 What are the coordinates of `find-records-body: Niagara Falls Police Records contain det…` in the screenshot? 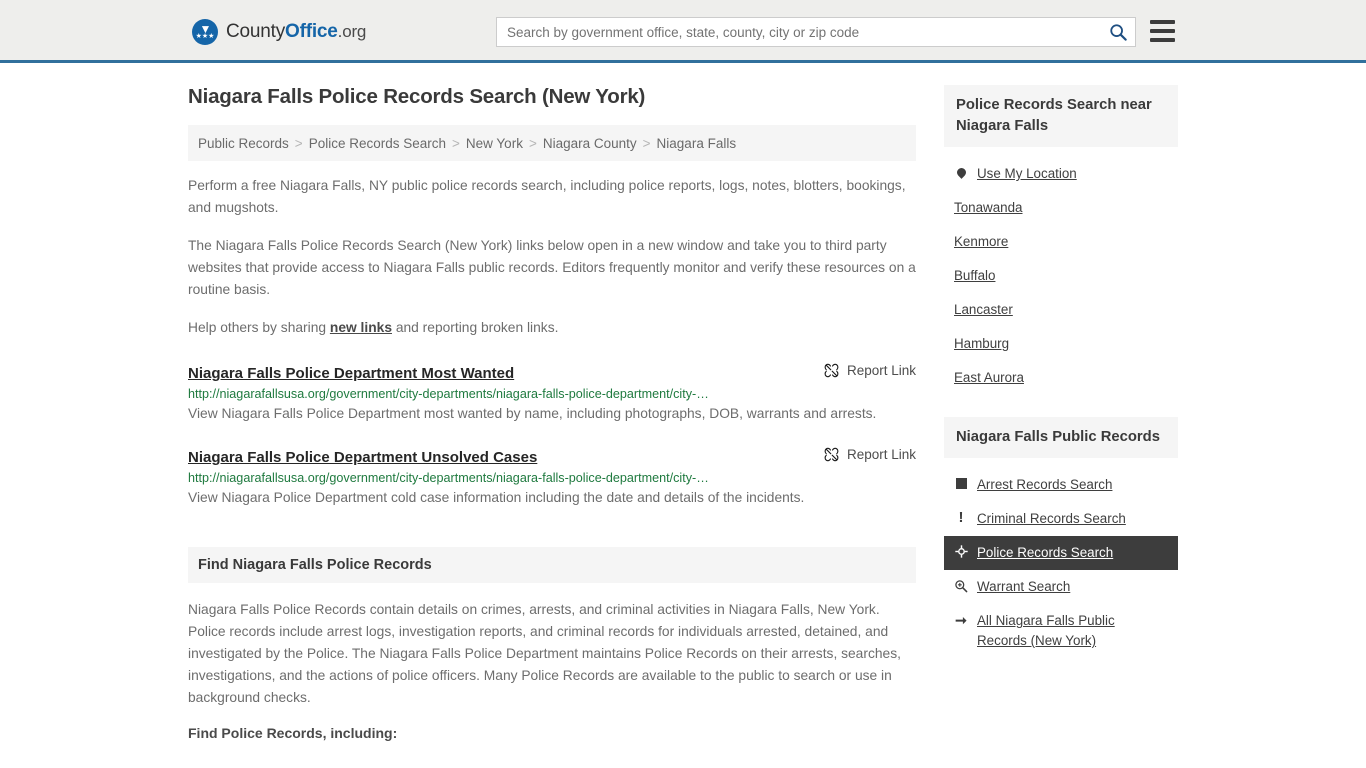 It's located at (544, 653).